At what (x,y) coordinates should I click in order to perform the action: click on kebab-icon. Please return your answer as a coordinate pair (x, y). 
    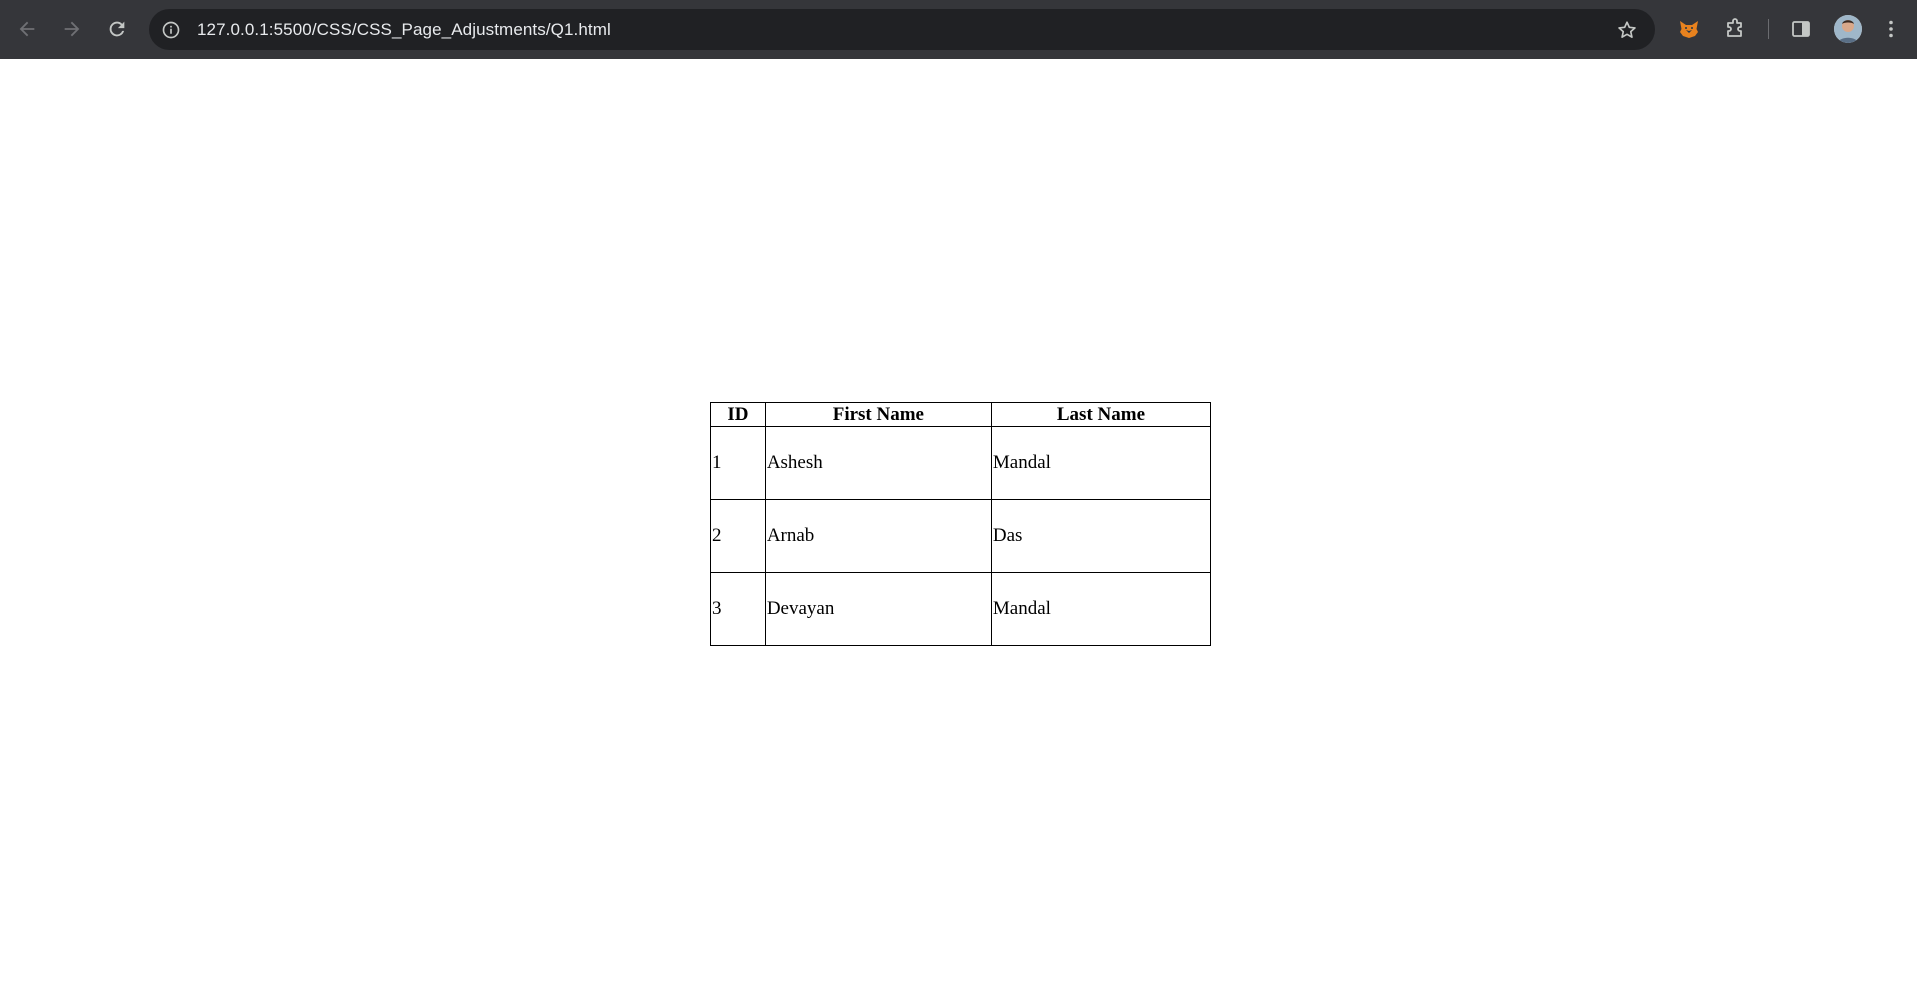
    Looking at the image, I should click on (1891, 29).